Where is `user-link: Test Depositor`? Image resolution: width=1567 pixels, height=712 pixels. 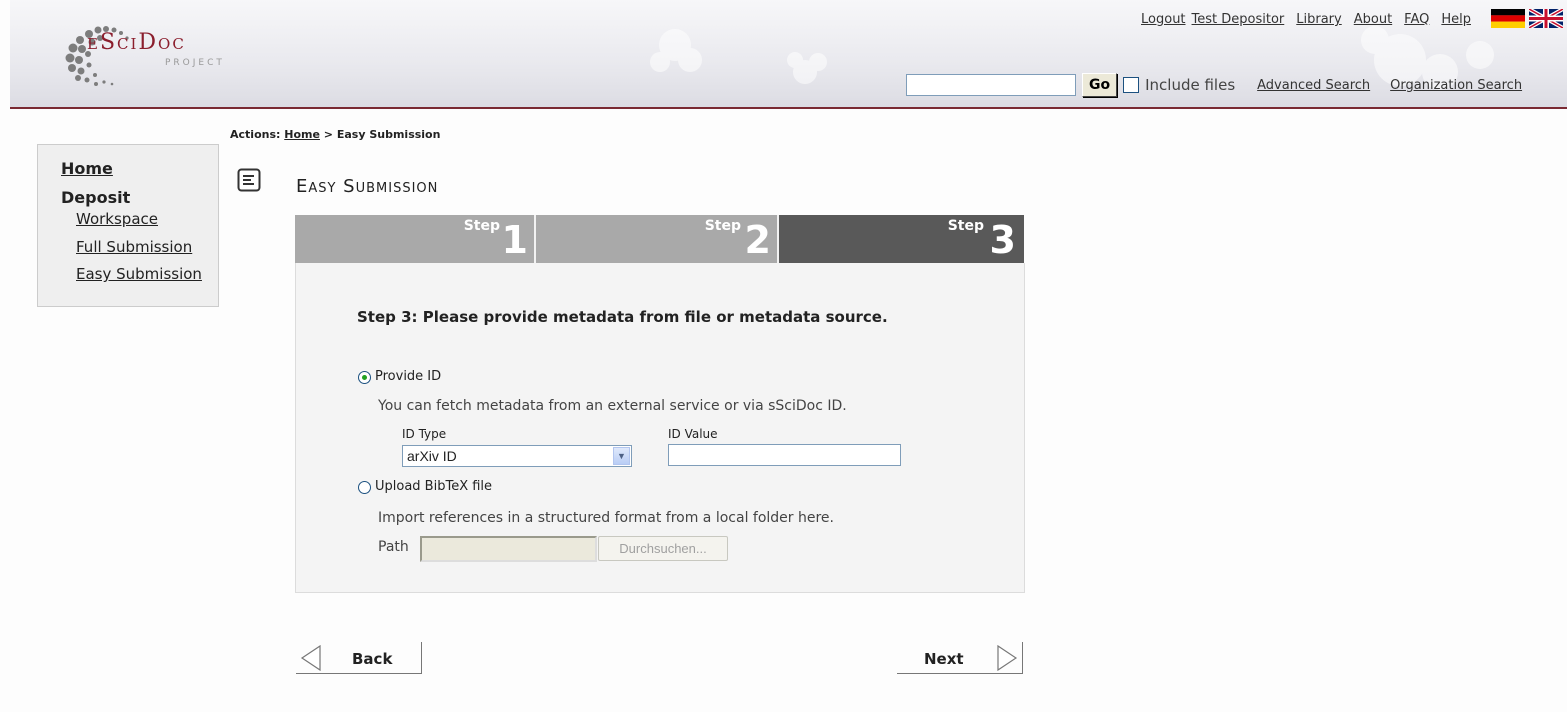
user-link: Test Depositor is located at coordinates (1238, 19).